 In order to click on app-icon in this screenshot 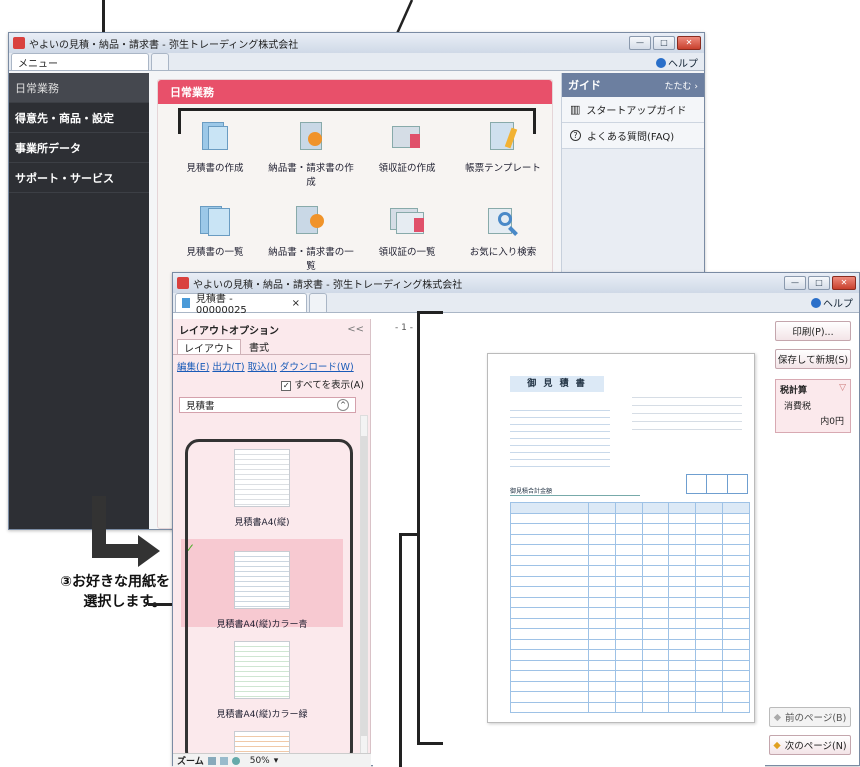, I will do `click(183, 283)`.